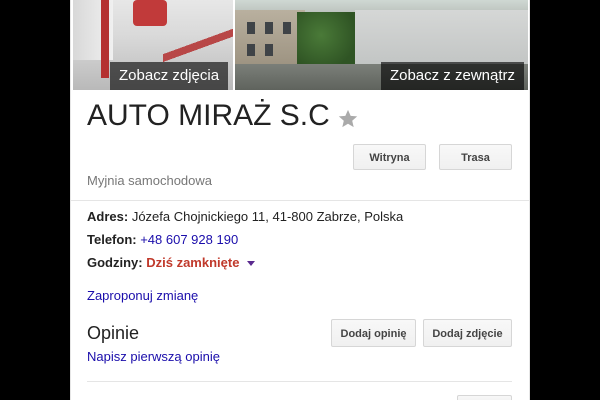  What do you see at coordinates (150, 180) in the screenshot?
I see `business-category: Myjnia samochodowa` at bounding box center [150, 180].